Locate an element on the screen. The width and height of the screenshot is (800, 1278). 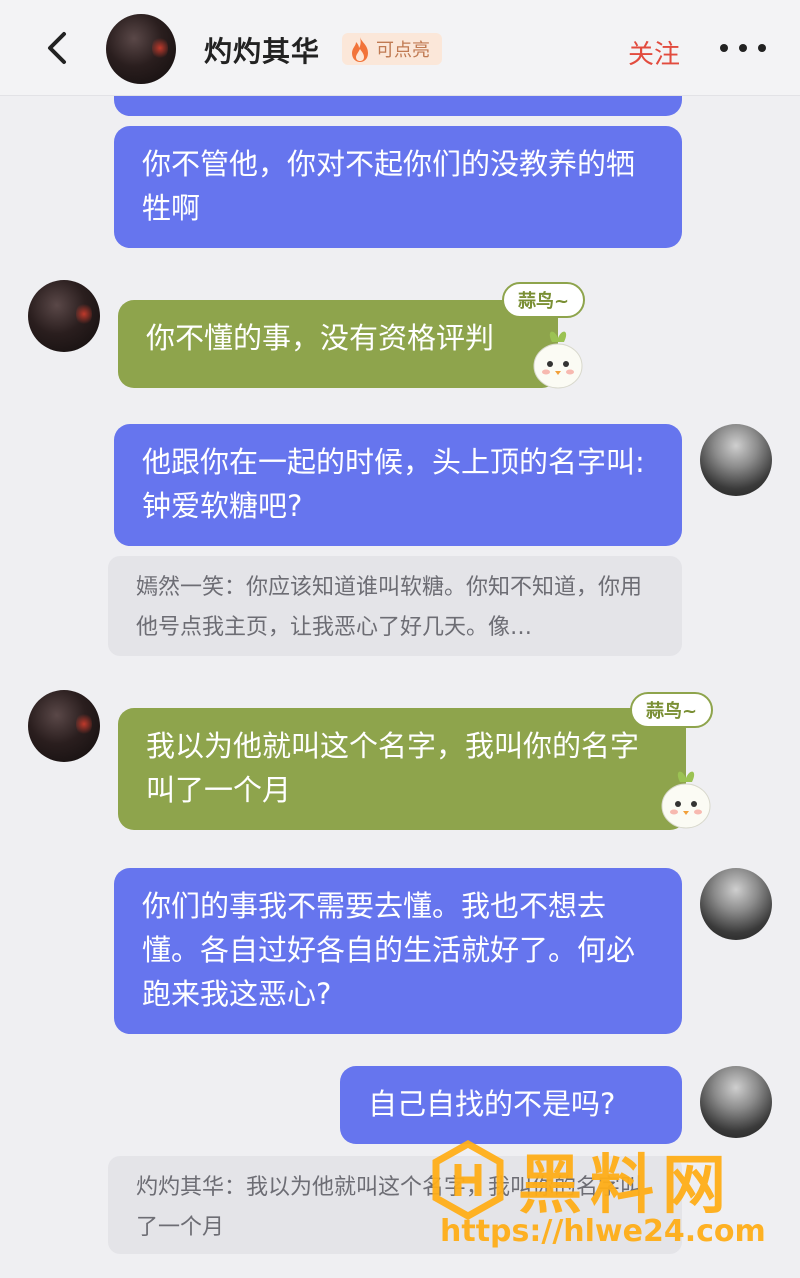
more-icon is located at coordinates (724, 48).